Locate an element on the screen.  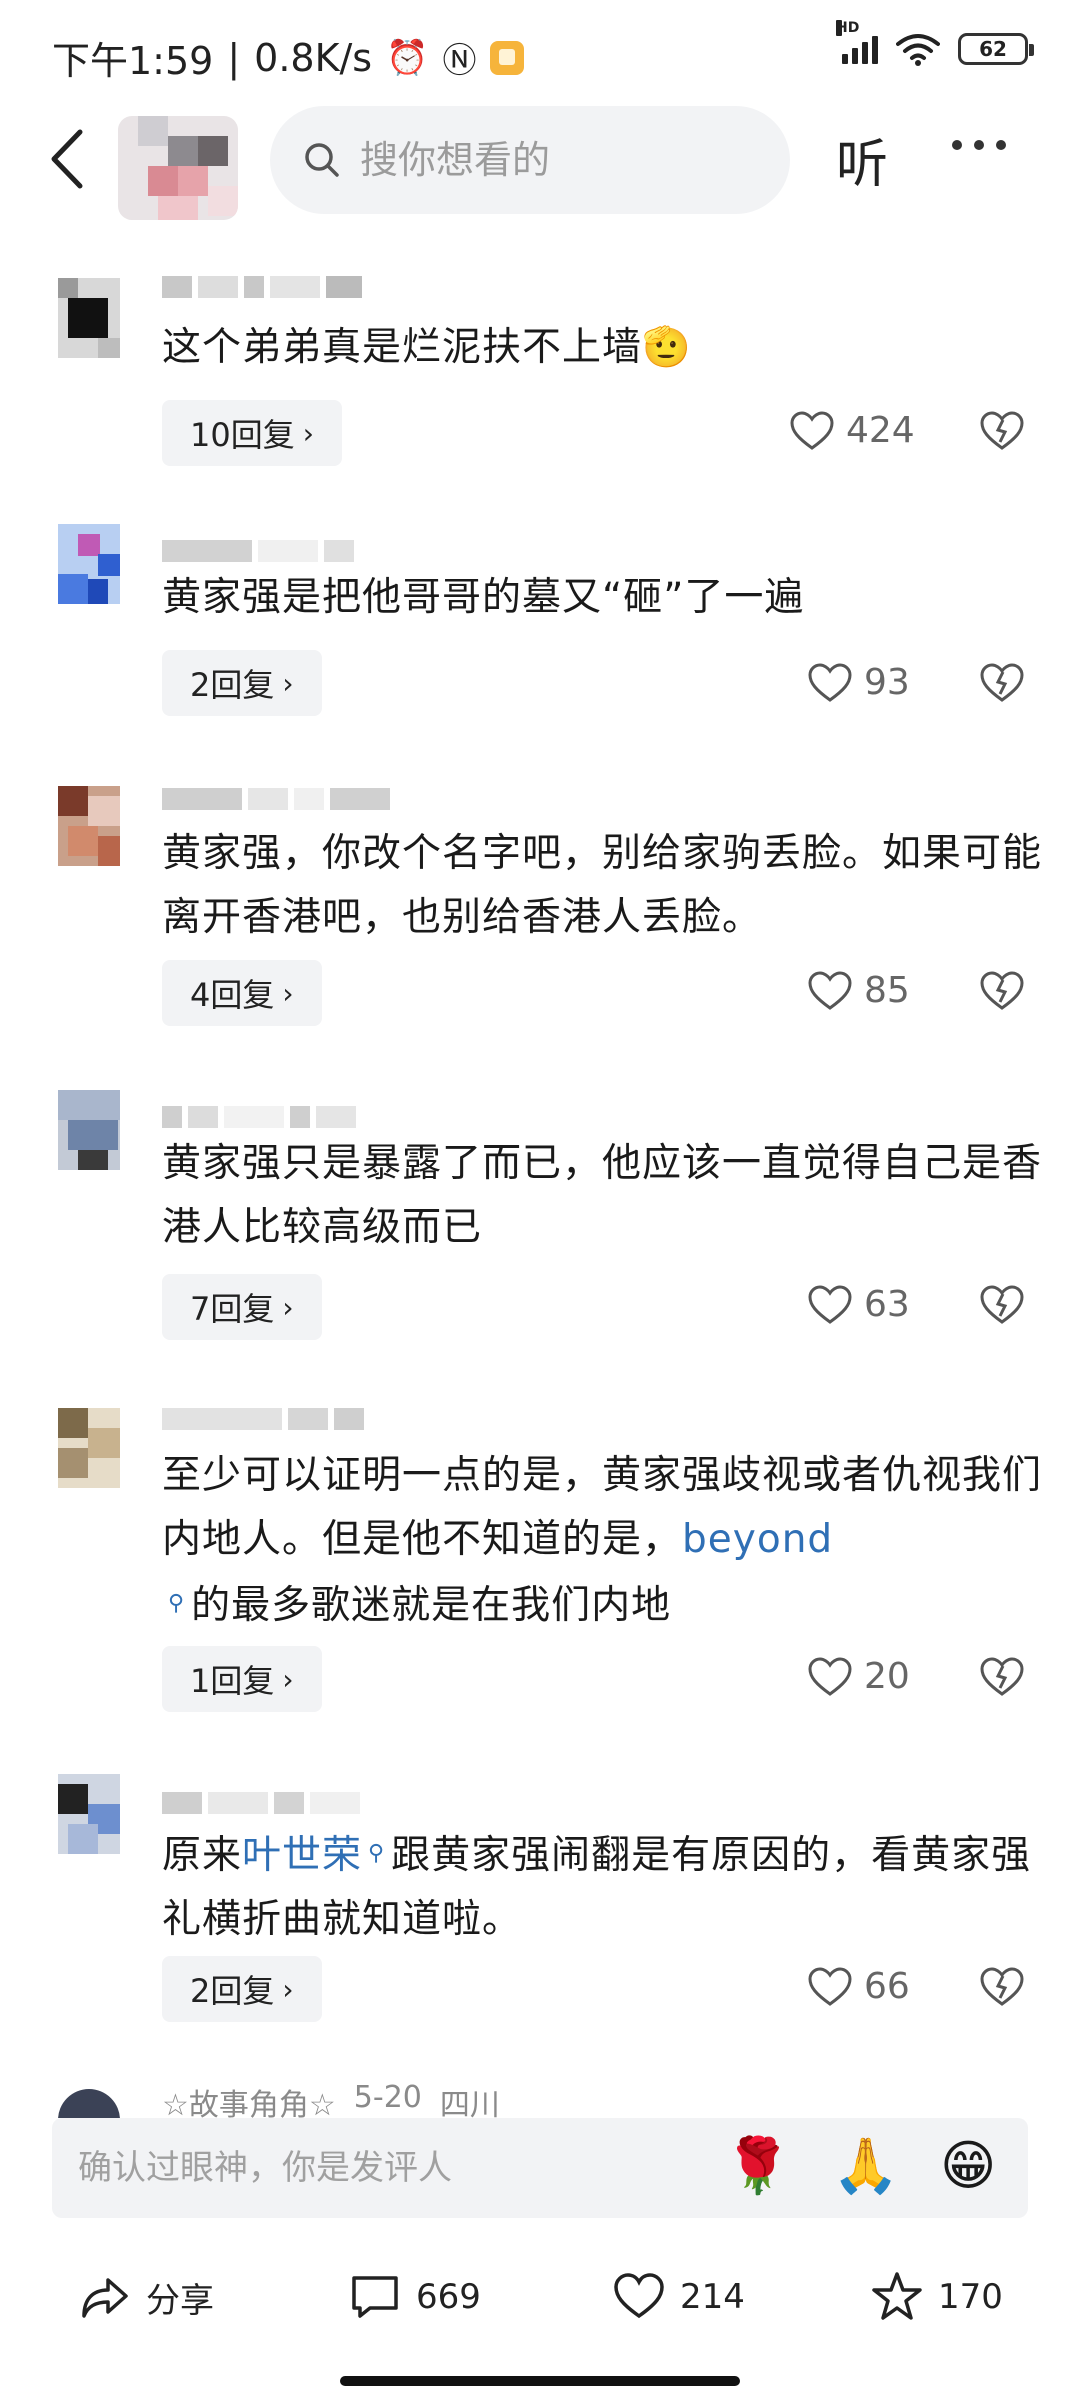
comment-text: 原来叶世荣 ⚲ 跟黄家强闹翻是有原因的，看黄家强礼横折曲就知道啦。 is located at coordinates (597, 1887).